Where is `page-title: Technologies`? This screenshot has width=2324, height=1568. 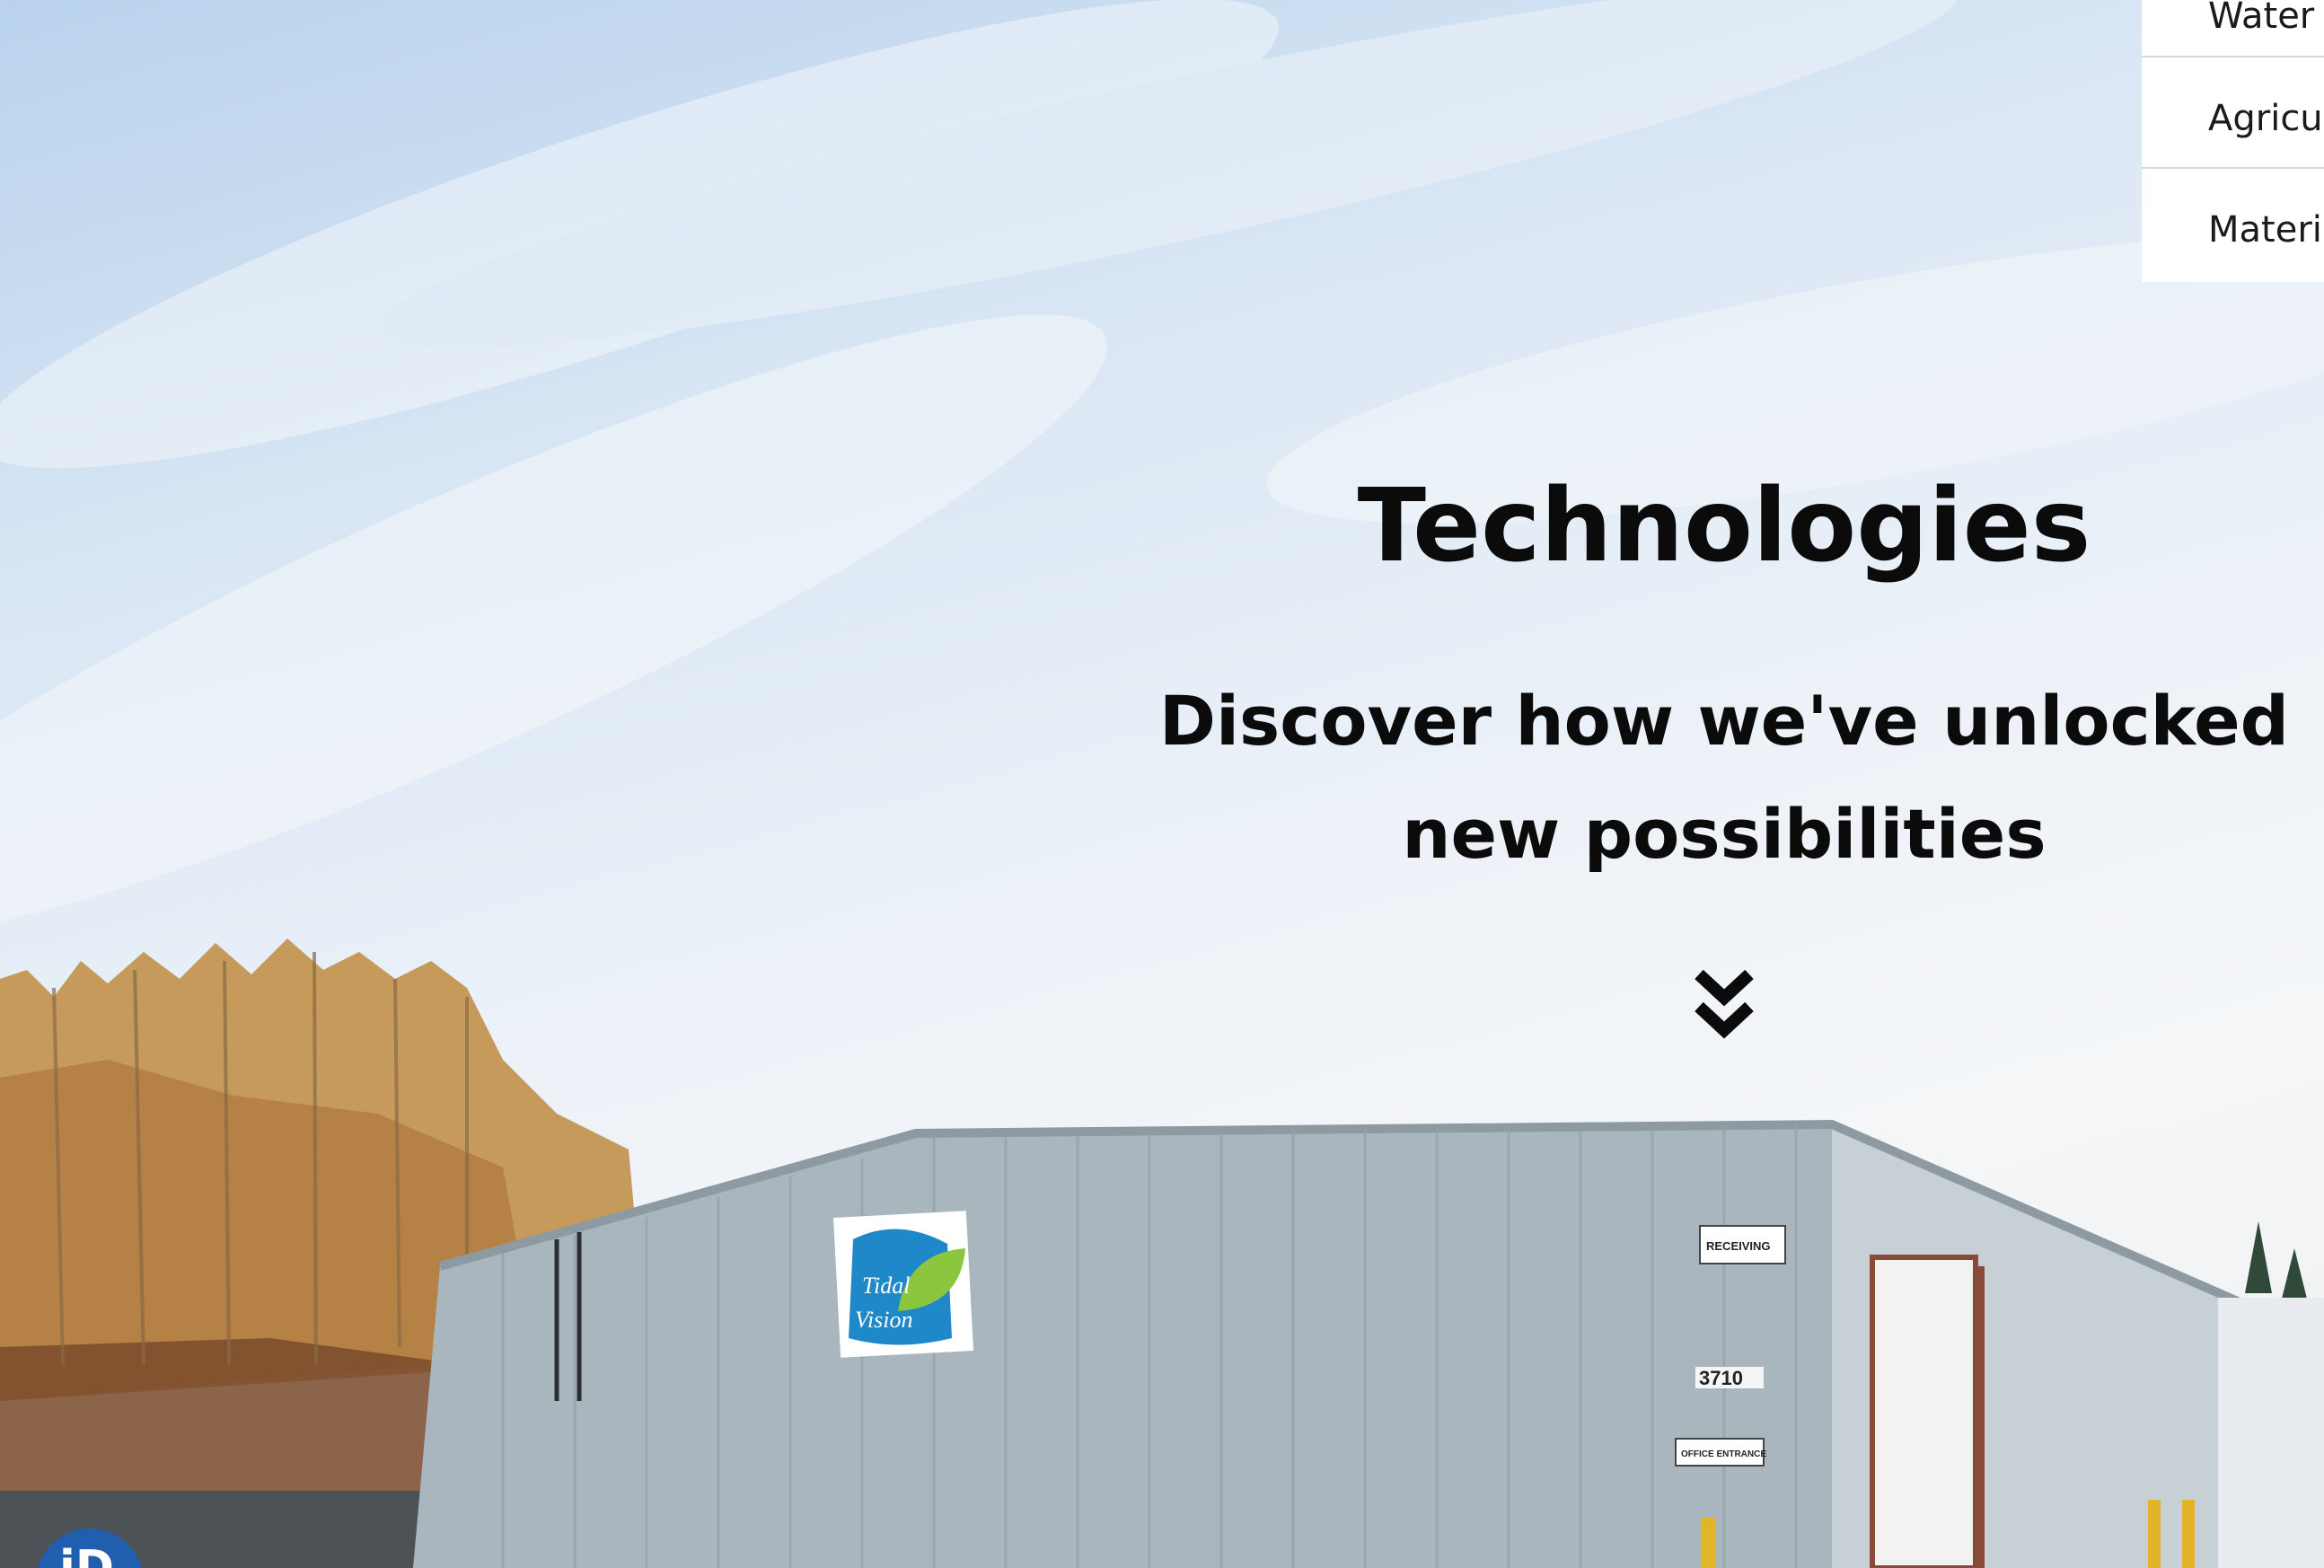 page-title: Technologies is located at coordinates (1724, 526).